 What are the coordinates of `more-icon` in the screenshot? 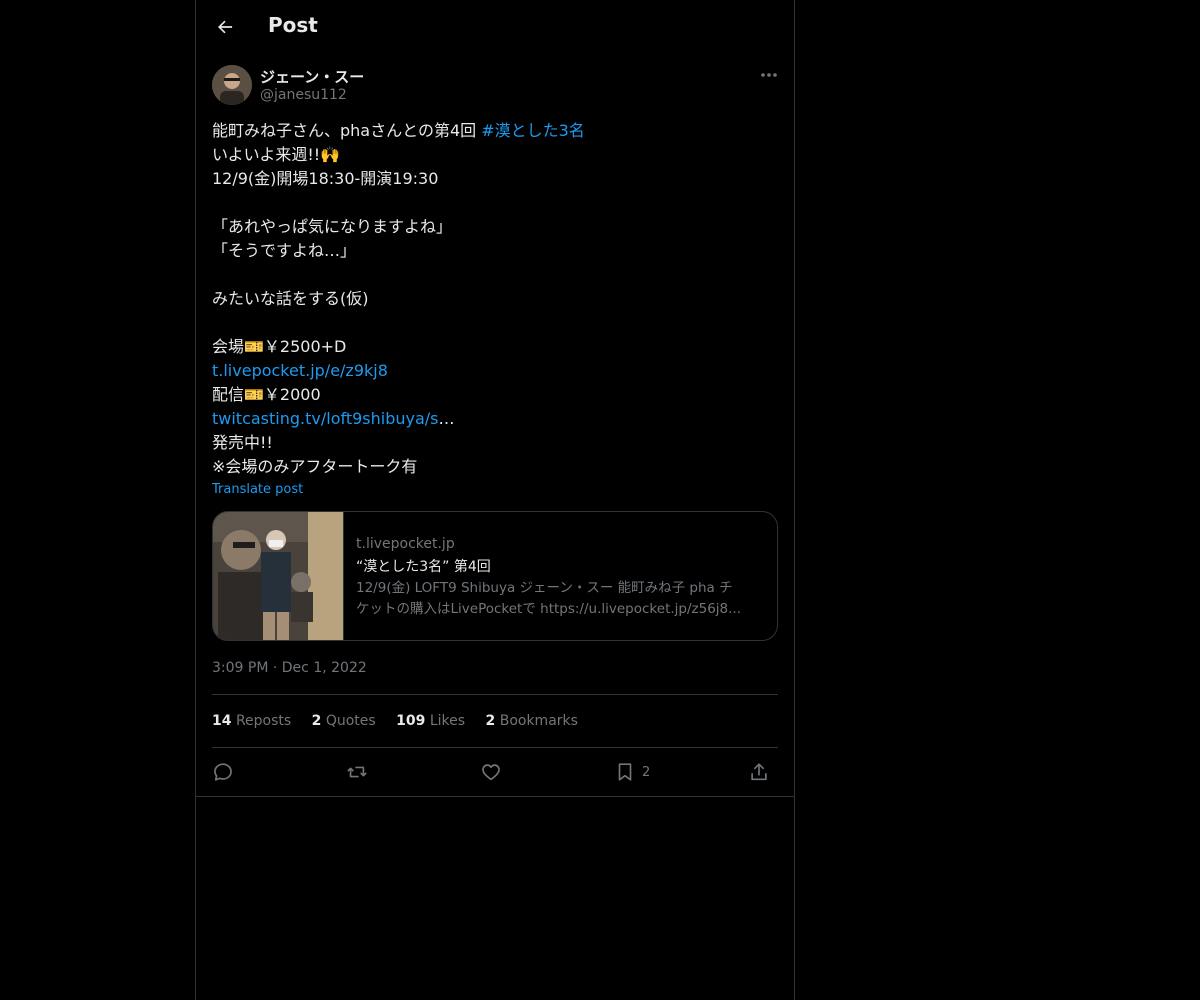 It's located at (769, 75).